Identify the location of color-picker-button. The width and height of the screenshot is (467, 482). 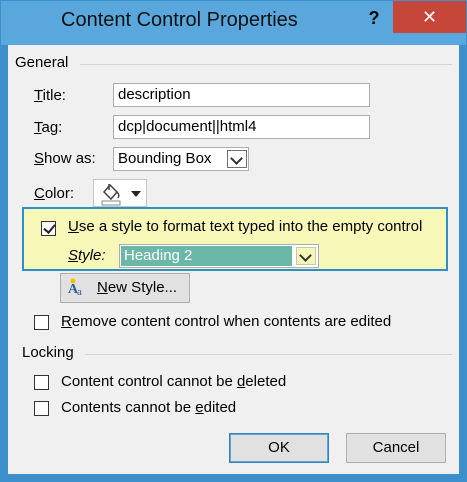
(120, 193).